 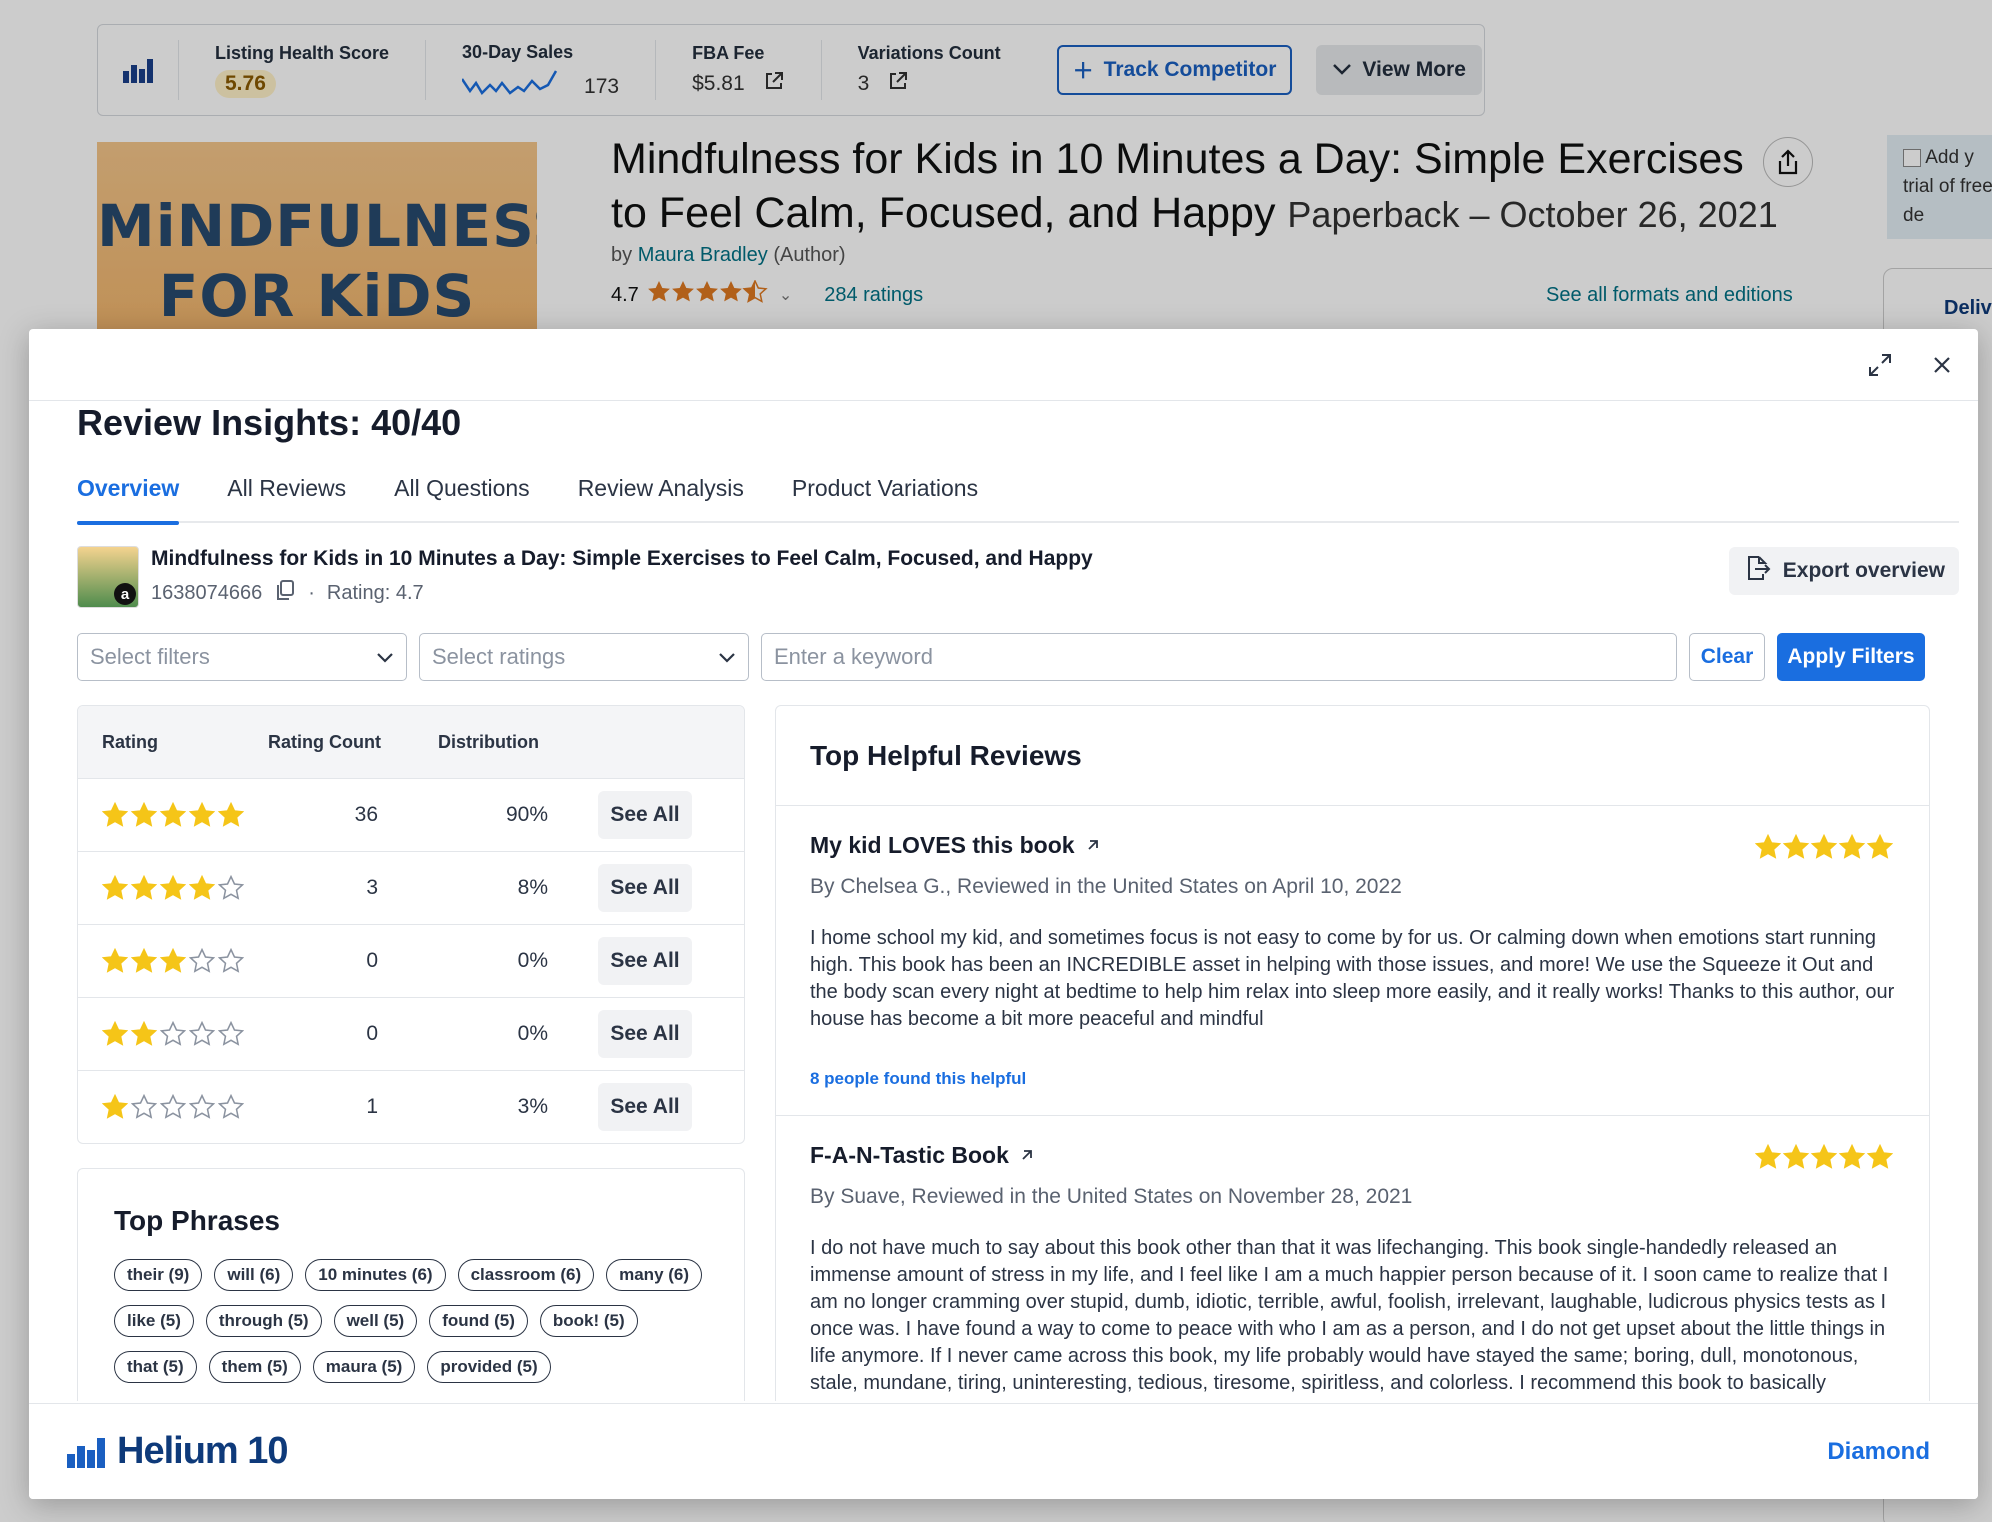 I want to click on phrase-chip: found (5), so click(x=478, y=1321).